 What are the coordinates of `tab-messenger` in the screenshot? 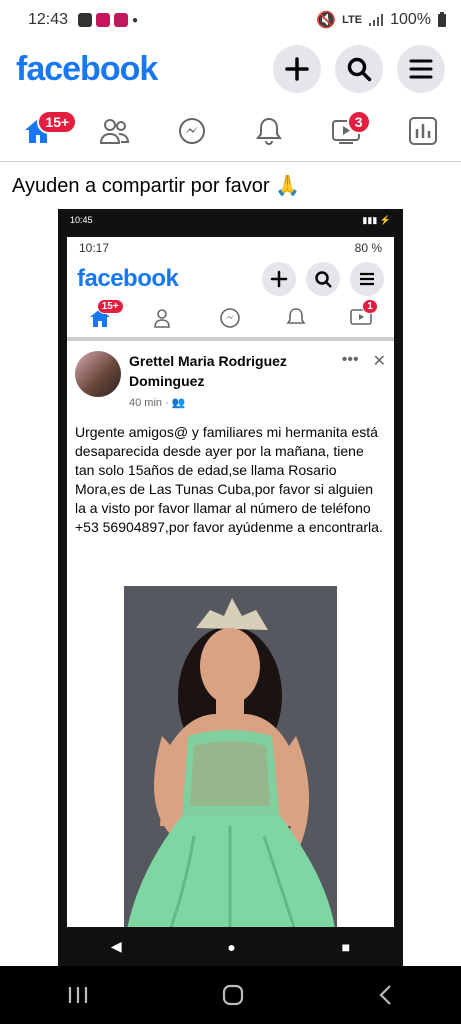 It's located at (192, 131).